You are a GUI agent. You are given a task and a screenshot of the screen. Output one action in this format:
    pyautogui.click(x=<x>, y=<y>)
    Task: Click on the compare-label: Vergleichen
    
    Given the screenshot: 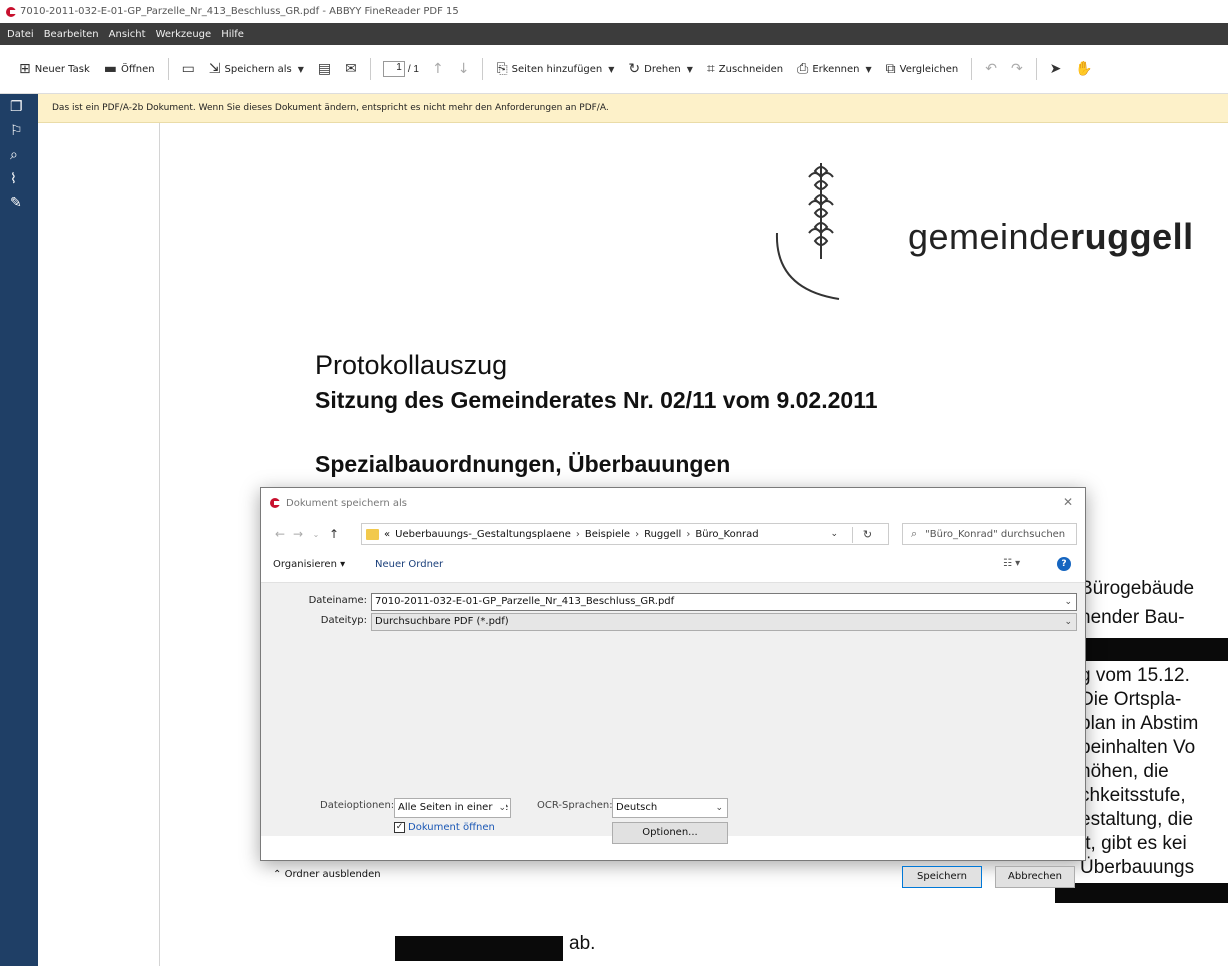 What is the action you would take?
    pyautogui.click(x=929, y=69)
    